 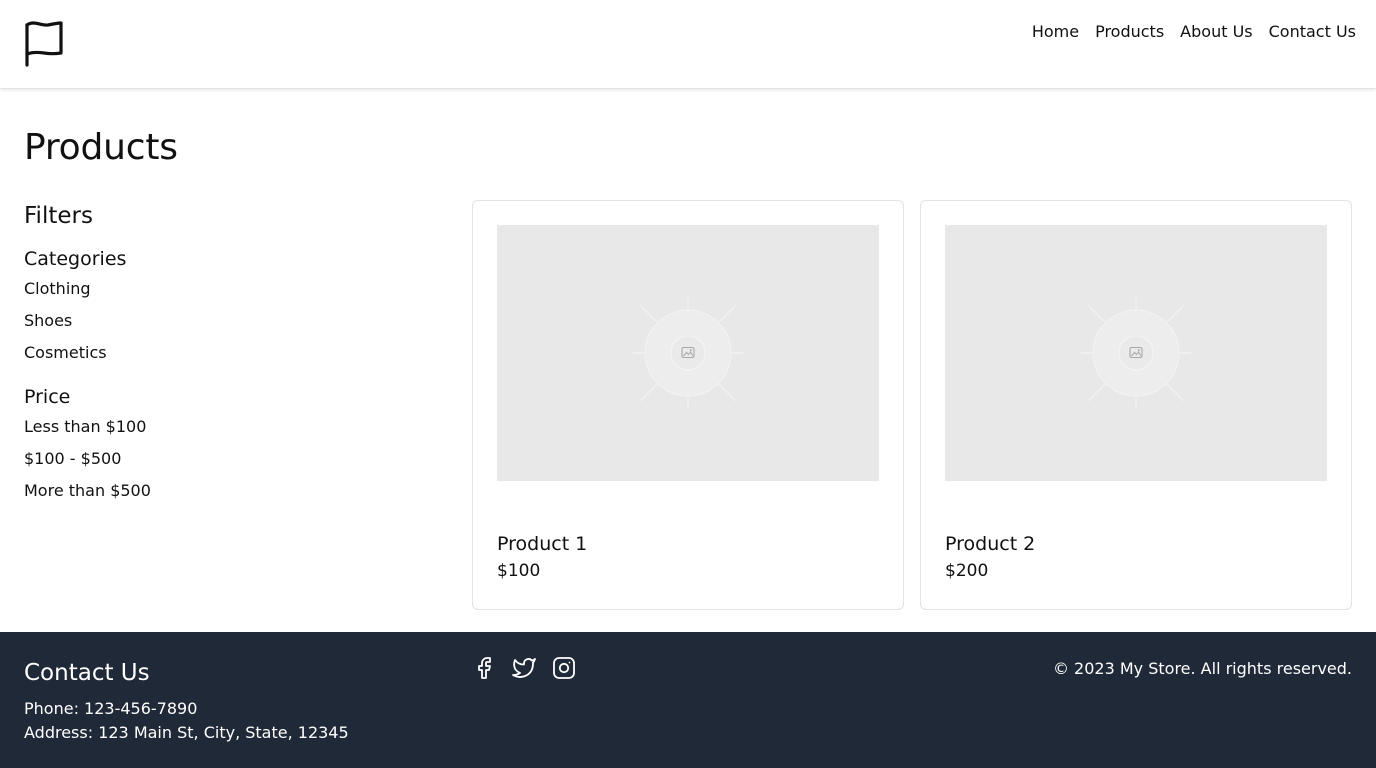 I want to click on nav-about-us: About Us, so click(x=1216, y=32).